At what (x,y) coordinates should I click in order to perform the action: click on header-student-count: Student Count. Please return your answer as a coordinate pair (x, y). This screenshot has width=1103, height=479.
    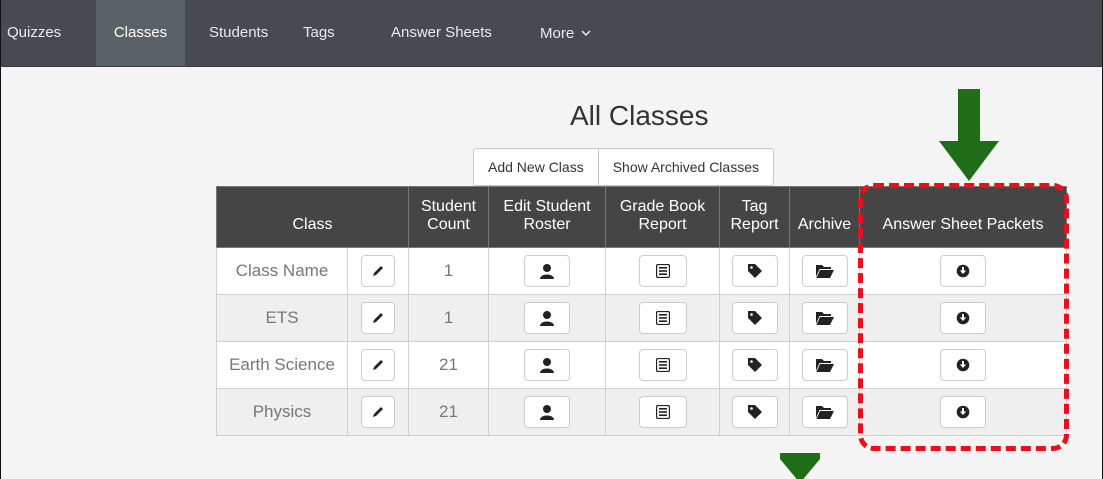
    Looking at the image, I should click on (449, 217).